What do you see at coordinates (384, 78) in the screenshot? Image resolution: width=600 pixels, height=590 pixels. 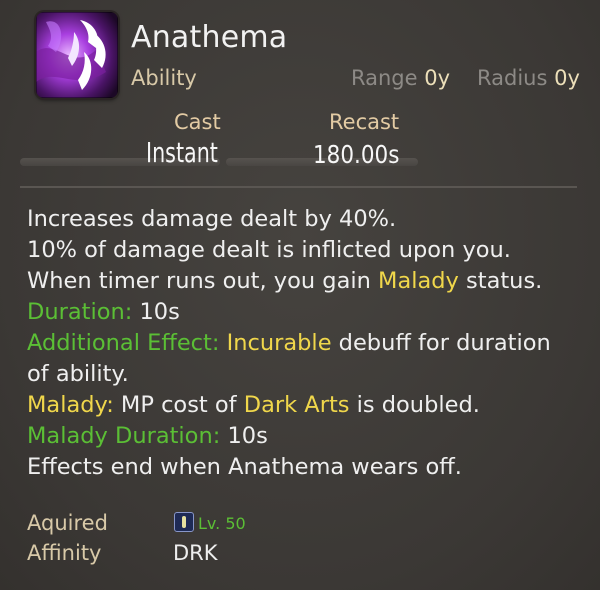 I see `range-label: Range` at bounding box center [384, 78].